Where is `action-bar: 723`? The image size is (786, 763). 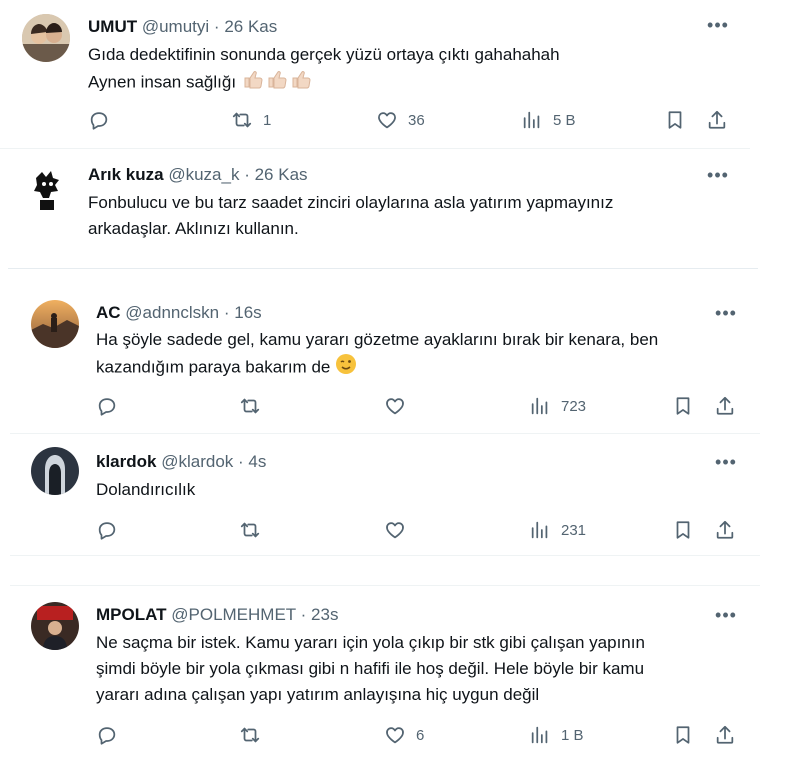
action-bar: 723 is located at coordinates (421, 406).